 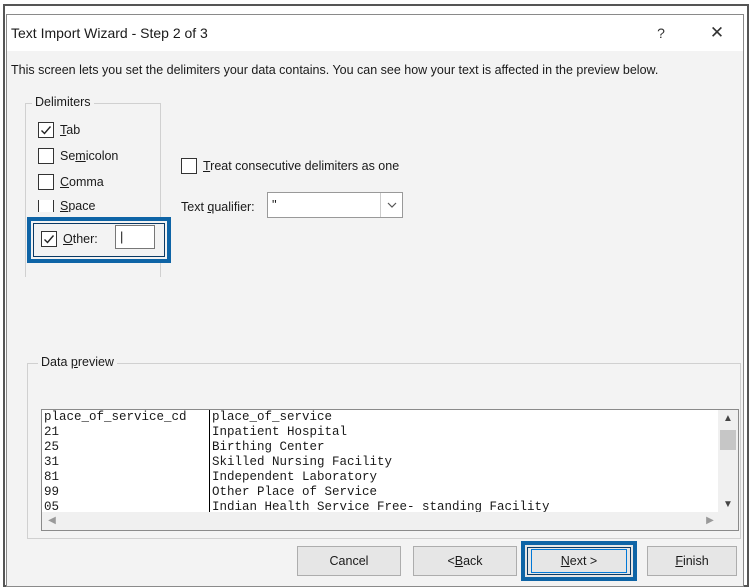 I want to click on text-qualifier-value: ", so click(x=274, y=204).